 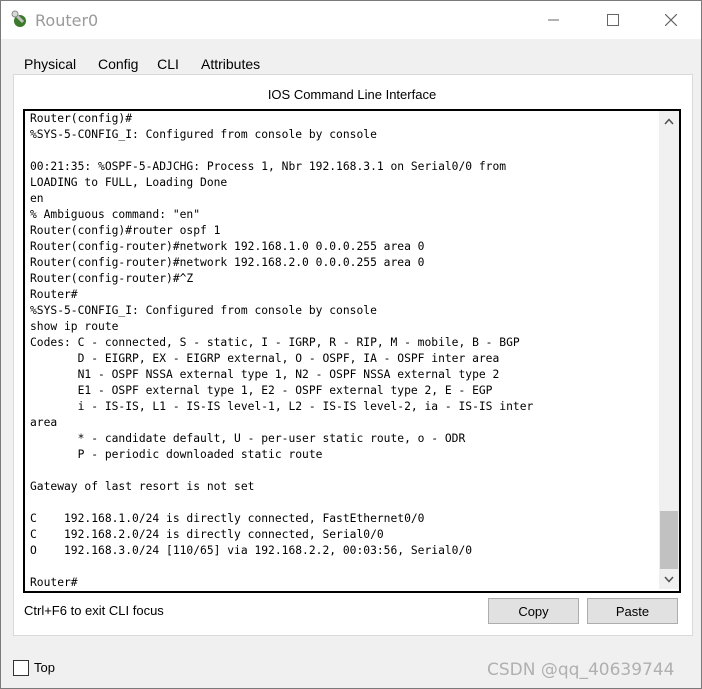 I want to click on tab-config: Config, so click(x=118, y=64).